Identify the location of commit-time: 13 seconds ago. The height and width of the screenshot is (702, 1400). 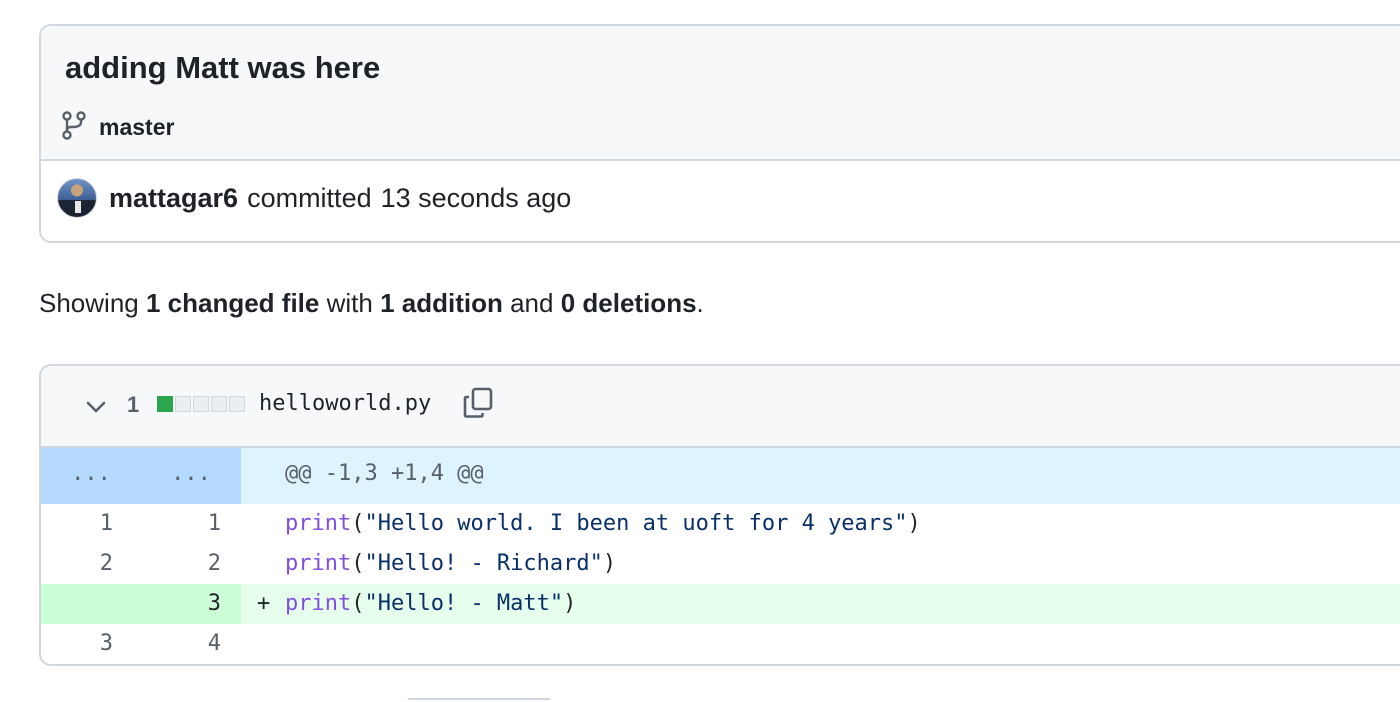
(476, 197).